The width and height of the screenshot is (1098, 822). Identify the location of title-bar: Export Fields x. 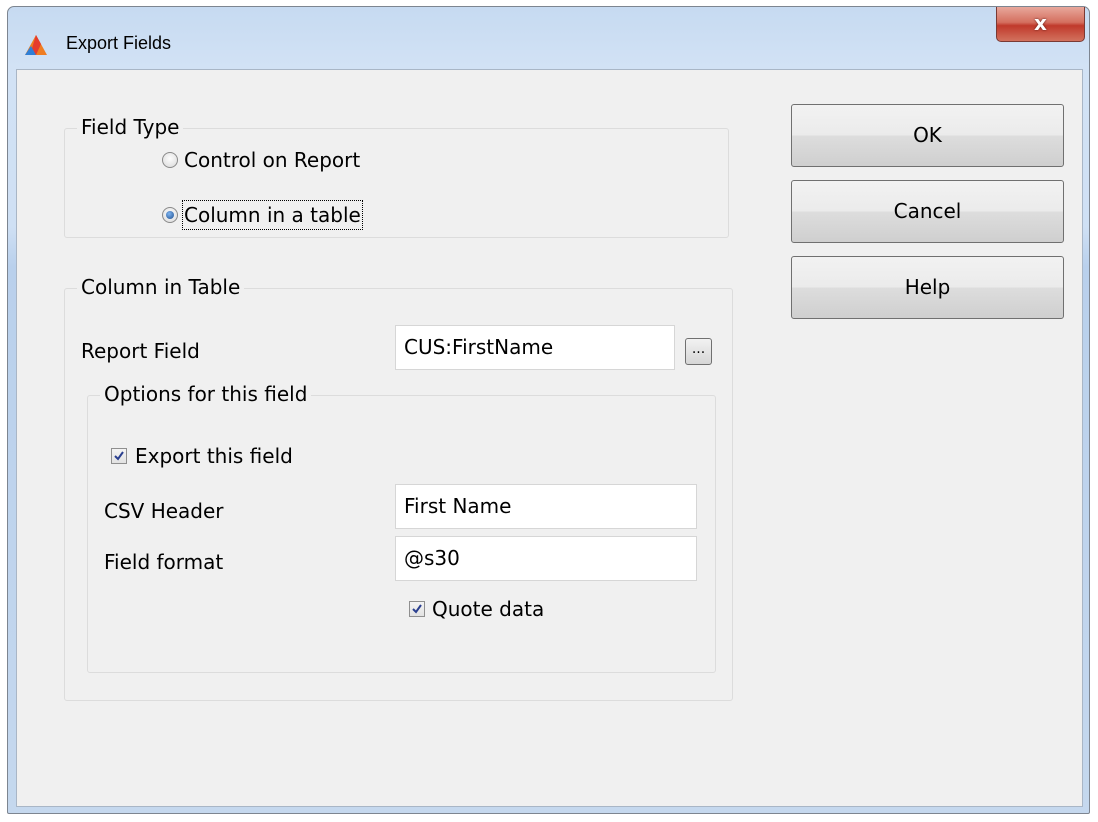
(548, 38).